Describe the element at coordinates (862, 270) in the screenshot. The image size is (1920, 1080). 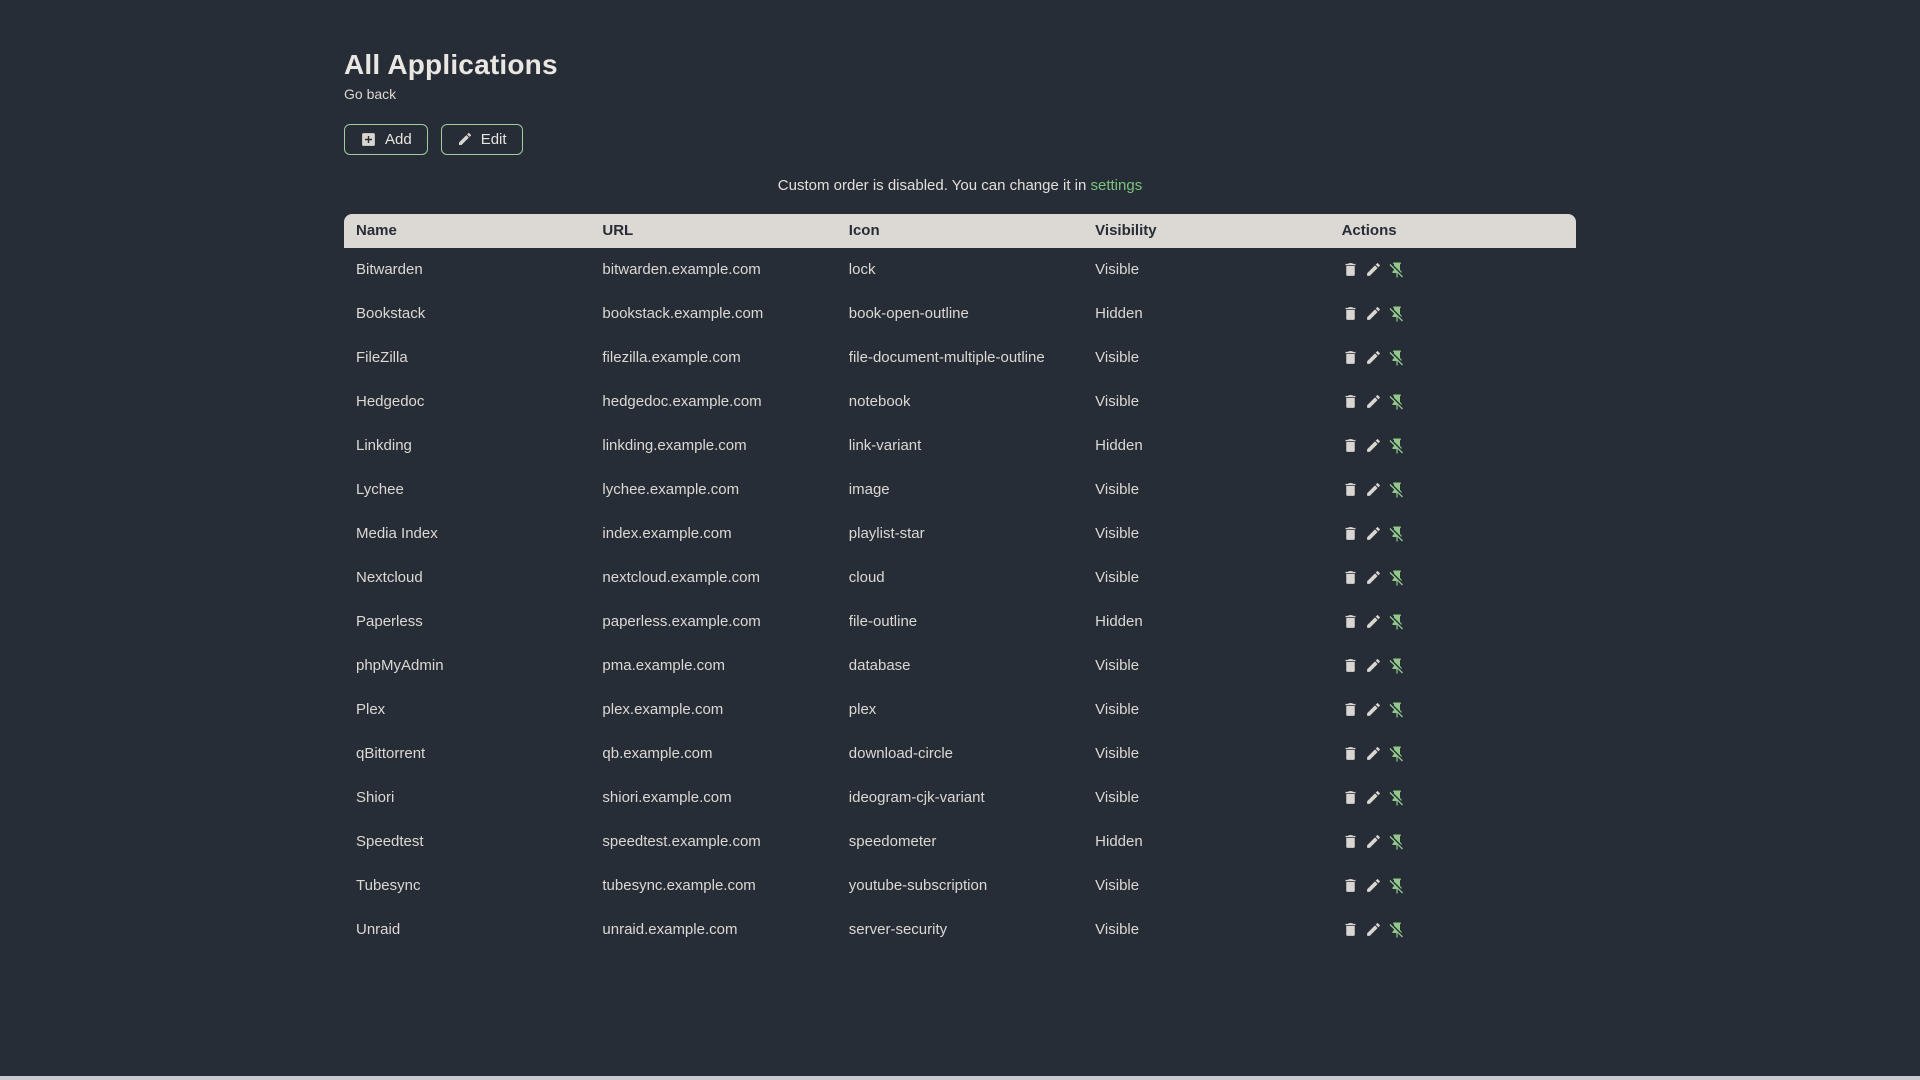
I see `cell-icon: lock` at that location.